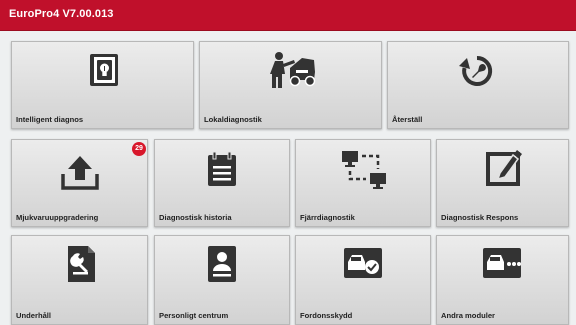 The image size is (576, 325). What do you see at coordinates (476, 70) in the screenshot?
I see `reset-icon` at bounding box center [476, 70].